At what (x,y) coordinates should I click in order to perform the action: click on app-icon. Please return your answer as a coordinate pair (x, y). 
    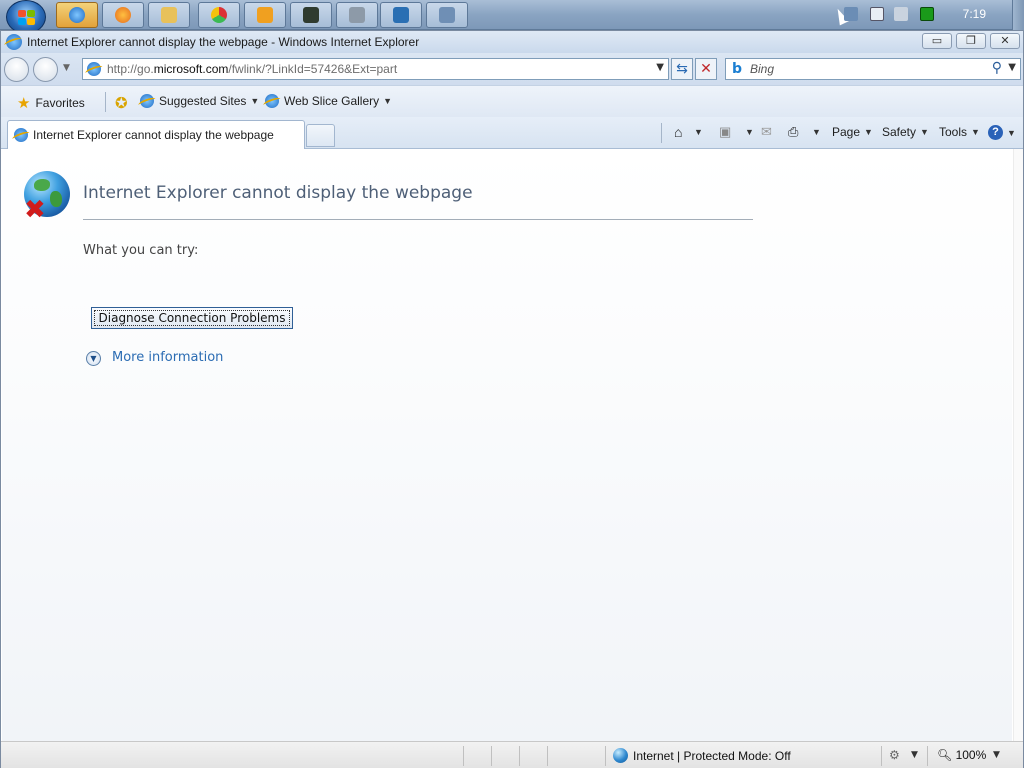
    Looking at the image, I should click on (447, 15).